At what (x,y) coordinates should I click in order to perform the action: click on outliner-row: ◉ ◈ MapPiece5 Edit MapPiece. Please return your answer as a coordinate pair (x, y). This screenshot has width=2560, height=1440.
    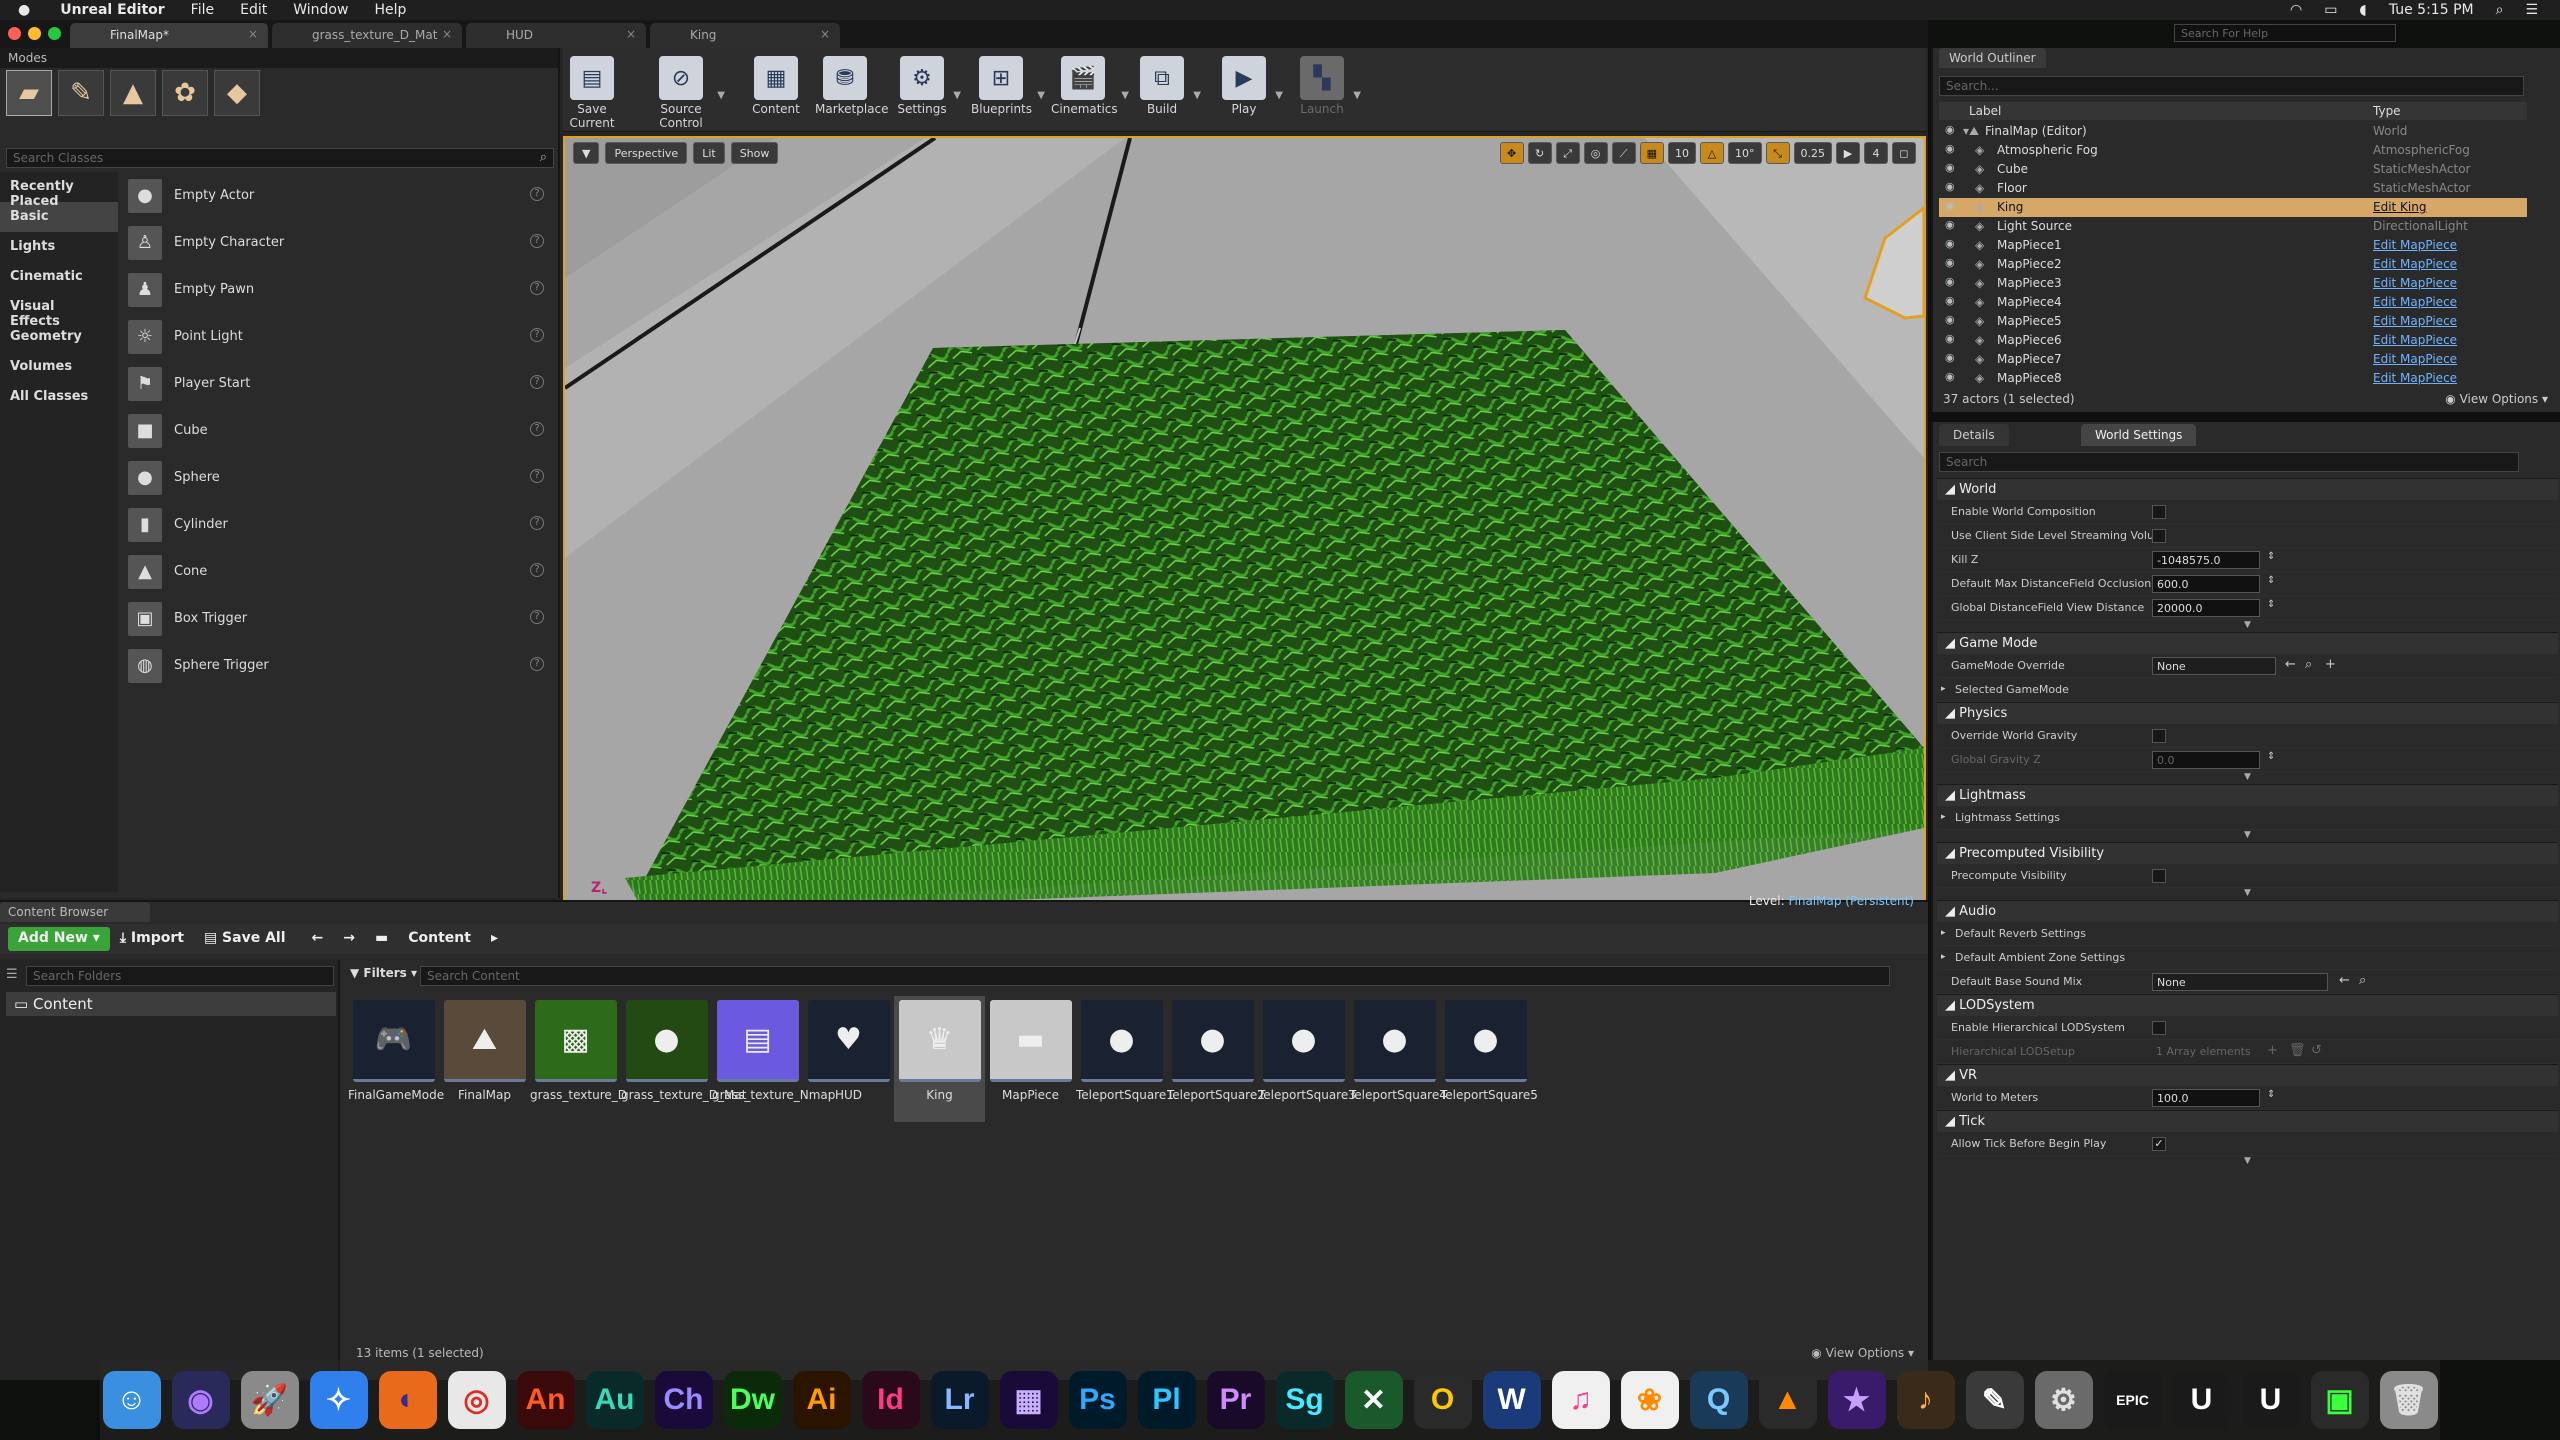
    Looking at the image, I should click on (2233, 321).